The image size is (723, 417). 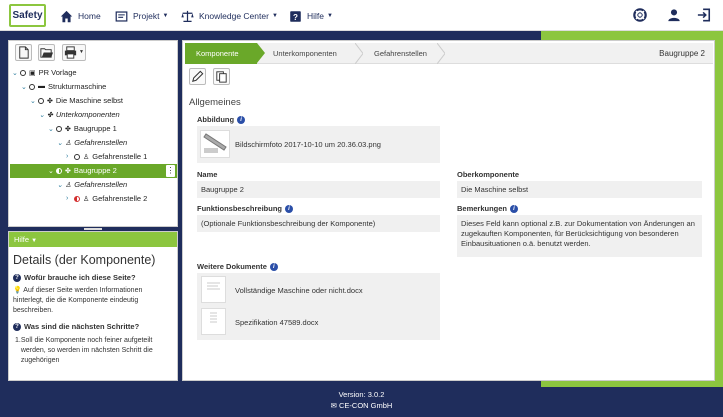 What do you see at coordinates (27, 15) in the screenshot?
I see `app-logo: Safety` at bounding box center [27, 15].